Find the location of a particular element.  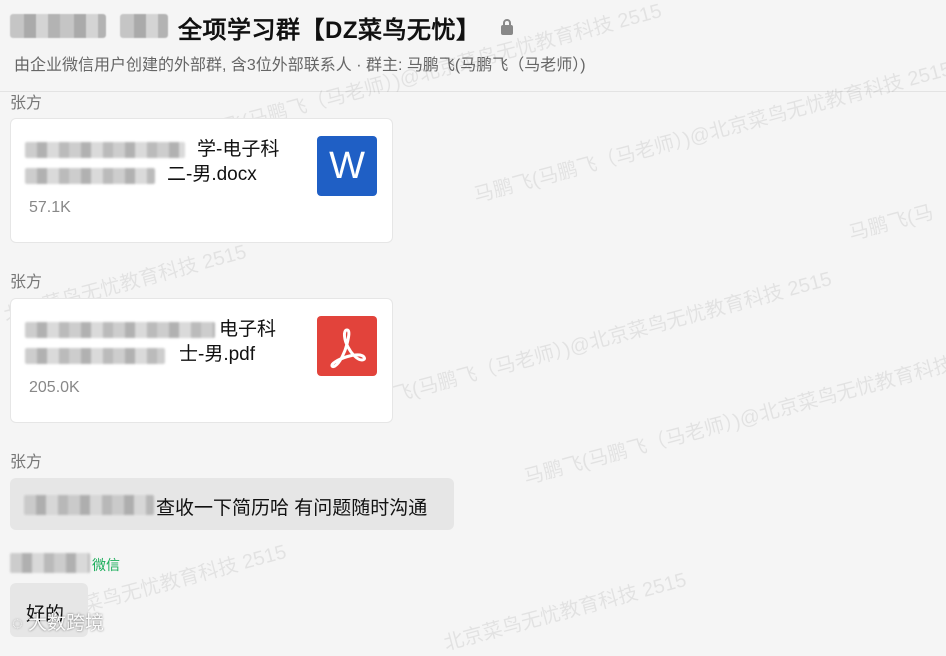

file-card-pdf: 电子科 士-男.pdf 205.0K is located at coordinates (201, 360).